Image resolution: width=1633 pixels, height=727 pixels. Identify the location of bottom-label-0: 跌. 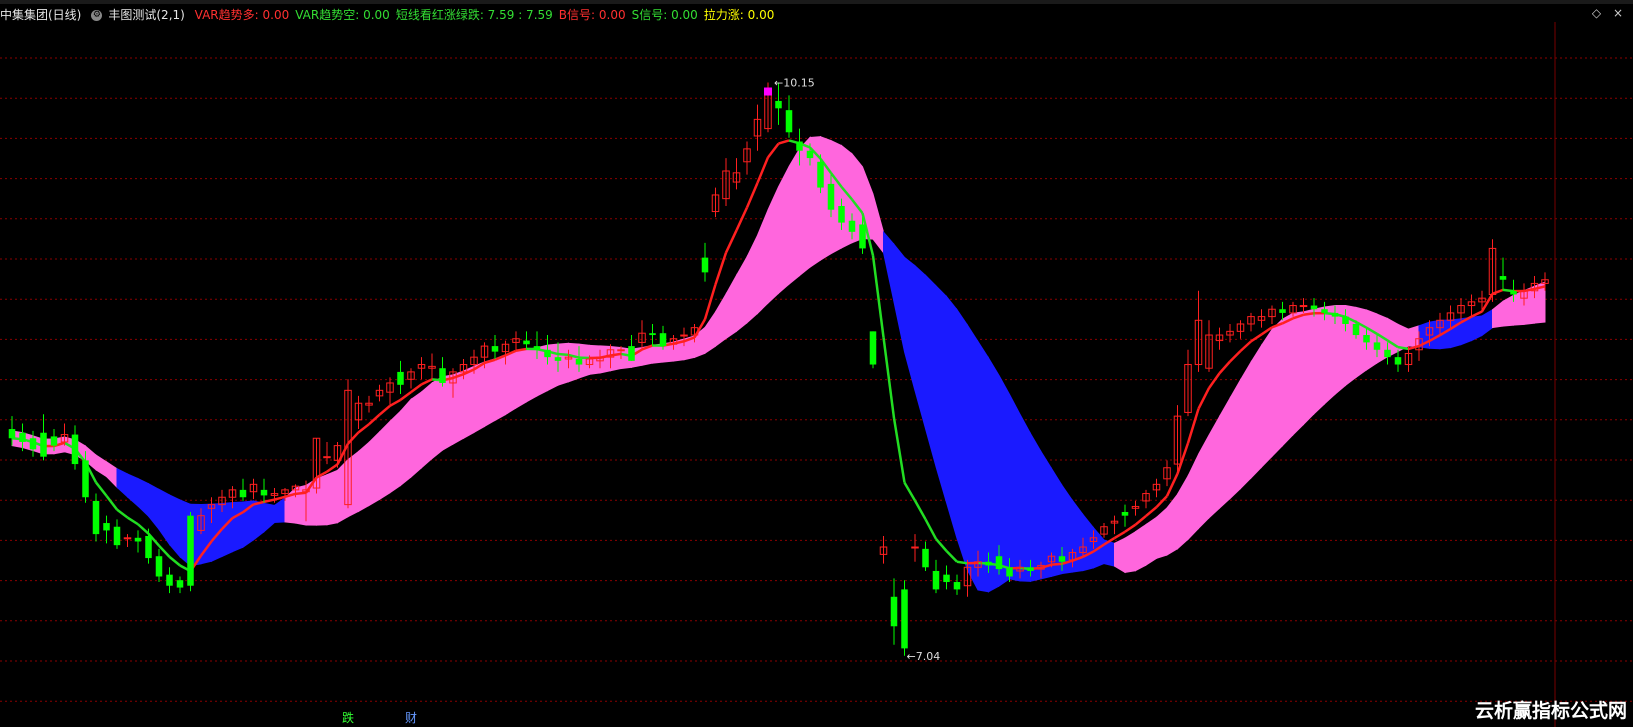
(348, 717).